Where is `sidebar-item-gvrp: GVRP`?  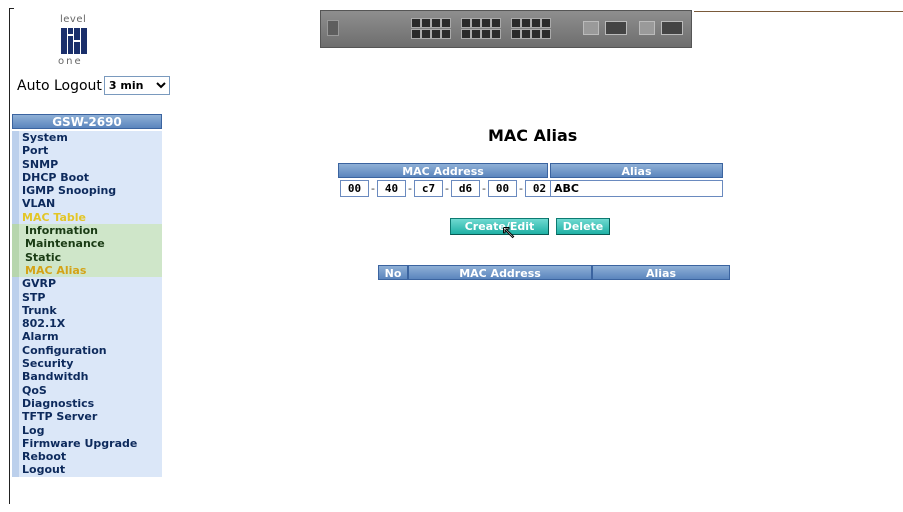
sidebar-item-gvrp: GVRP is located at coordinates (87, 284).